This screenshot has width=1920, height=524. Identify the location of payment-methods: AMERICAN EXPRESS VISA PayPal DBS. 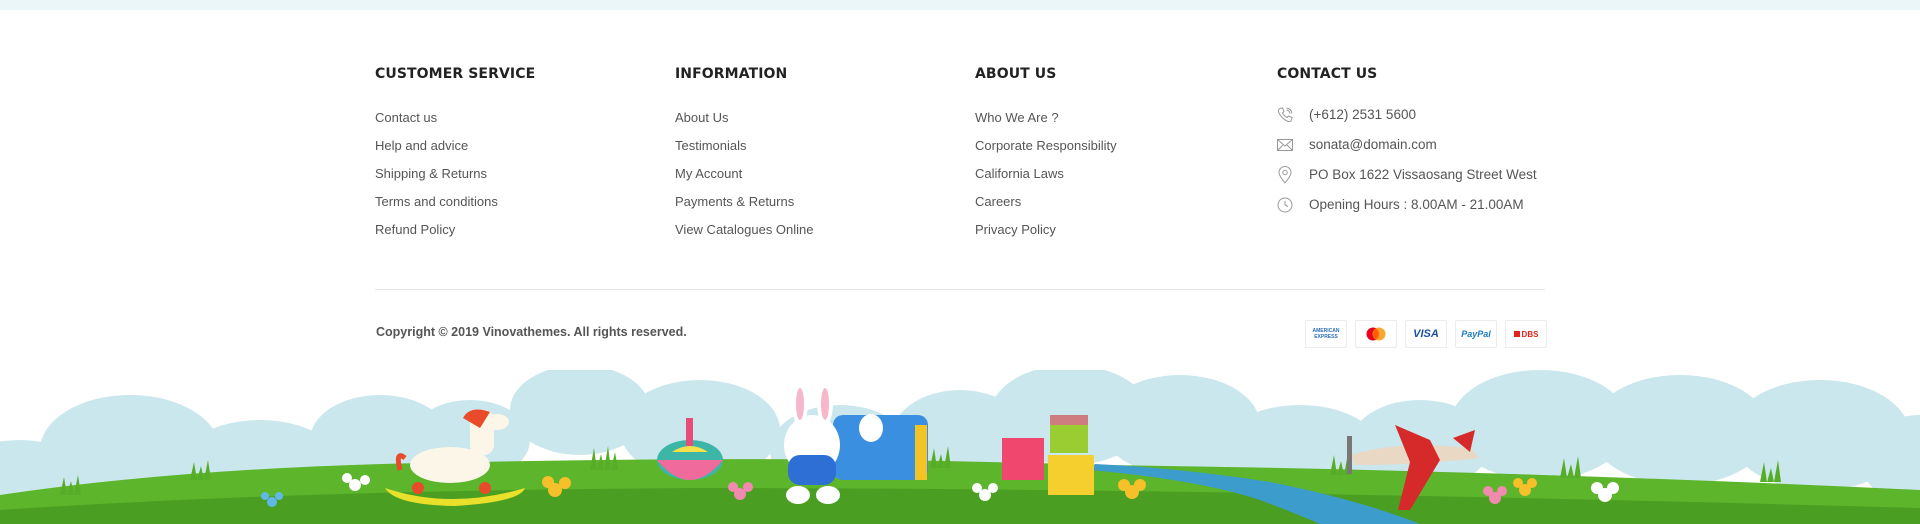
(1426, 334).